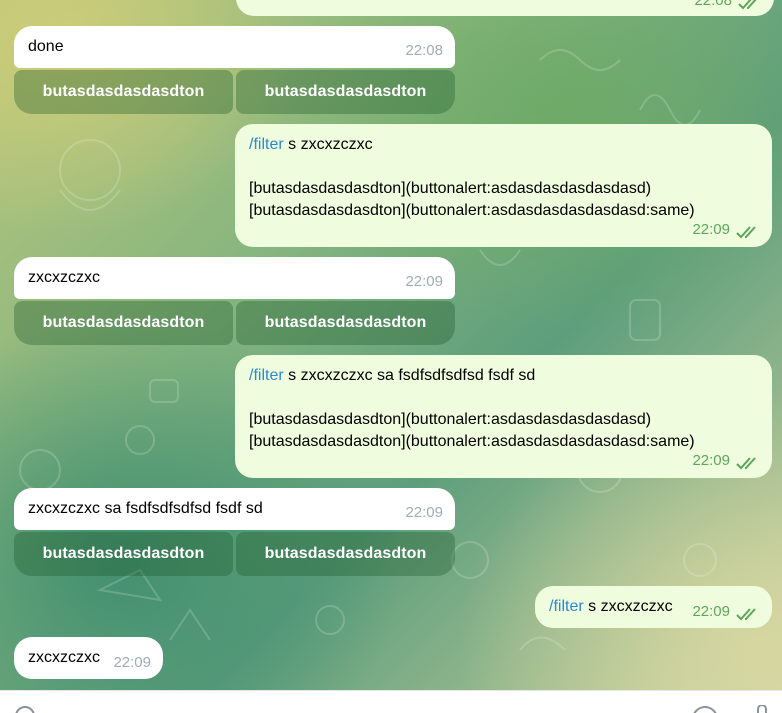  Describe the element at coordinates (145, 508) in the screenshot. I see `message-text: zxcxzczxc sa fsdfsdfsdfsd fsdf sd` at that location.